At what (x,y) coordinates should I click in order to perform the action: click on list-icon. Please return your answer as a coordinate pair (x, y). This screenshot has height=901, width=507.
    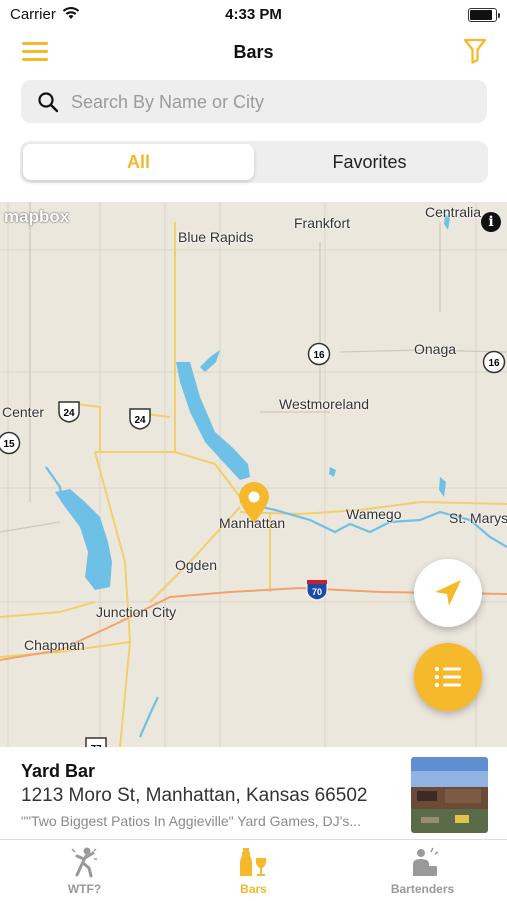
    Looking at the image, I should click on (447, 677).